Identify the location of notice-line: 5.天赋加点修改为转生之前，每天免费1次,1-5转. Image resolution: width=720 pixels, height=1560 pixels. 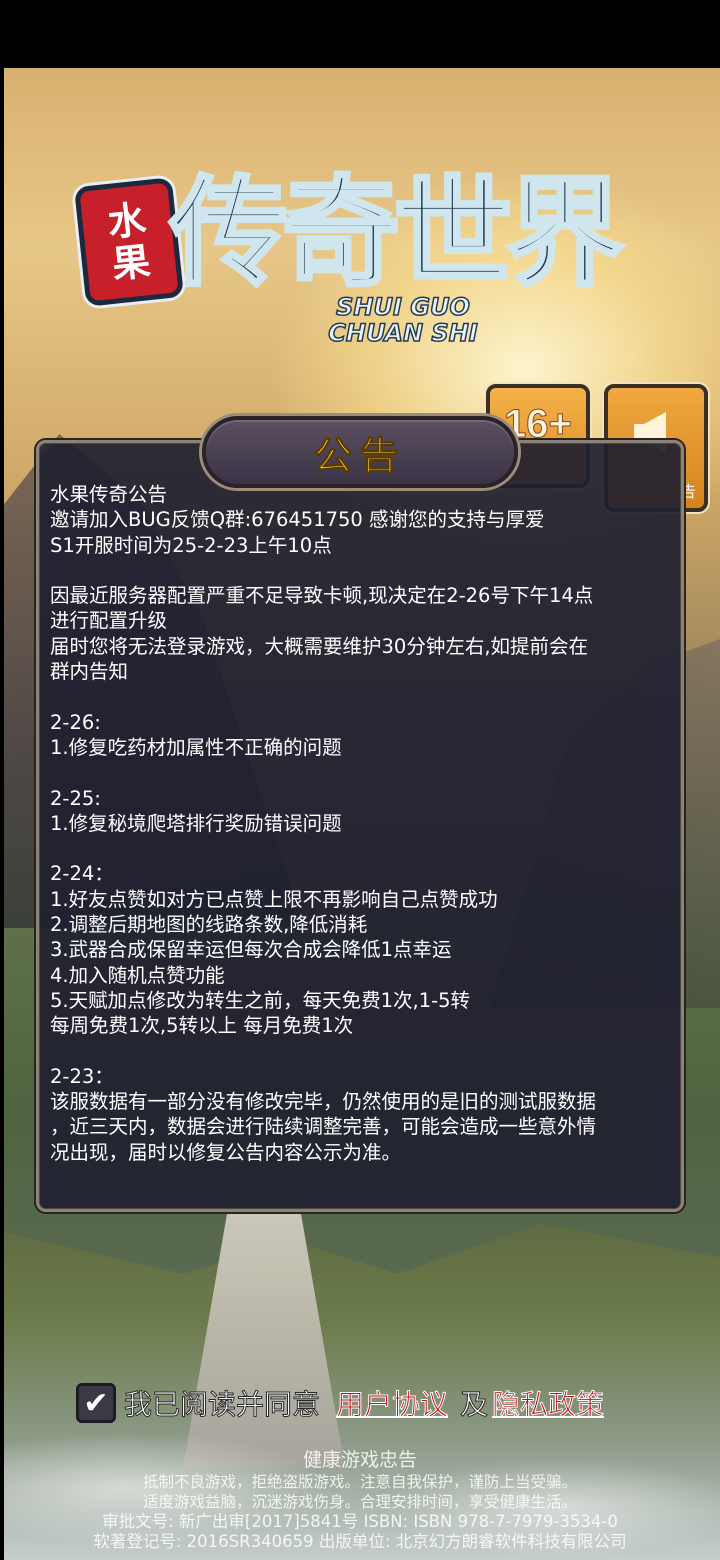
(260, 1000).